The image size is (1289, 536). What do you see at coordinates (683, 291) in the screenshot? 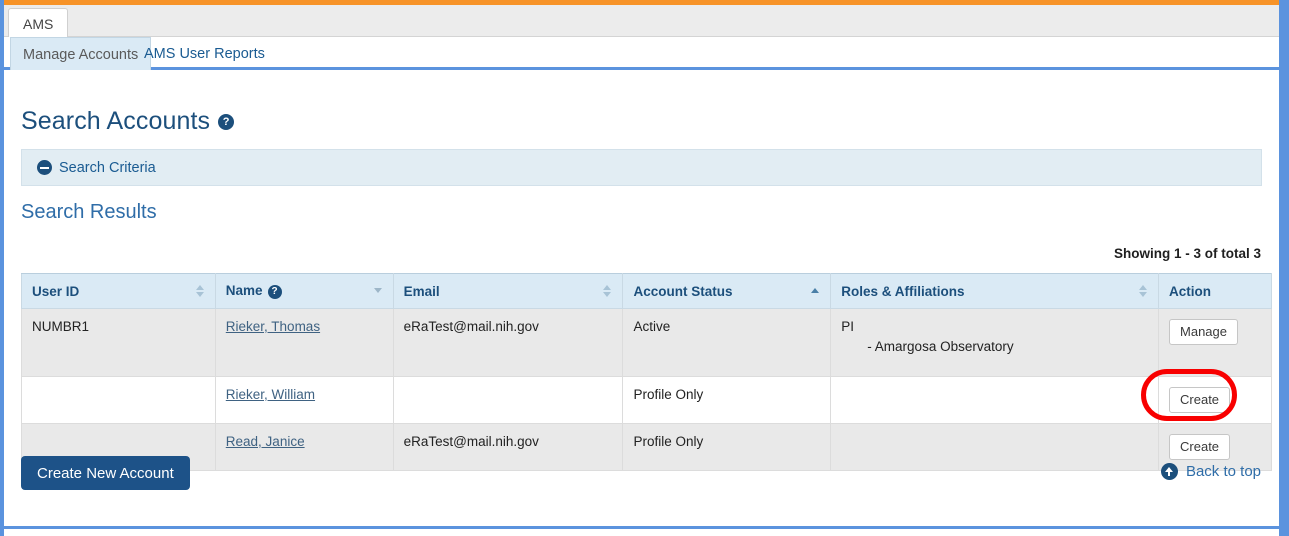
I see `column-header-account-status-label: Account Status` at bounding box center [683, 291].